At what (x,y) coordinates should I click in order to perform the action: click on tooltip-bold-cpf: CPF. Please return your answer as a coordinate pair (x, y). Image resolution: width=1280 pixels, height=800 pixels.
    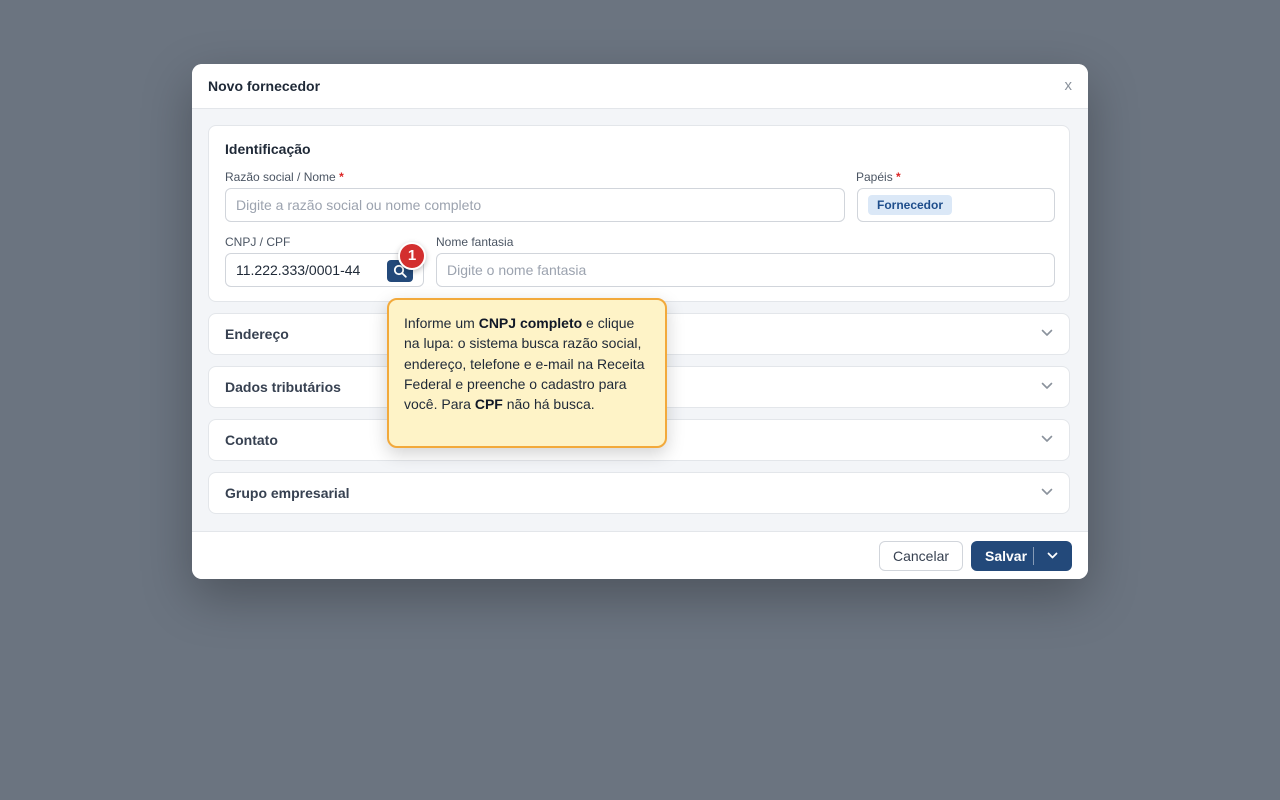
    Looking at the image, I should click on (488, 404).